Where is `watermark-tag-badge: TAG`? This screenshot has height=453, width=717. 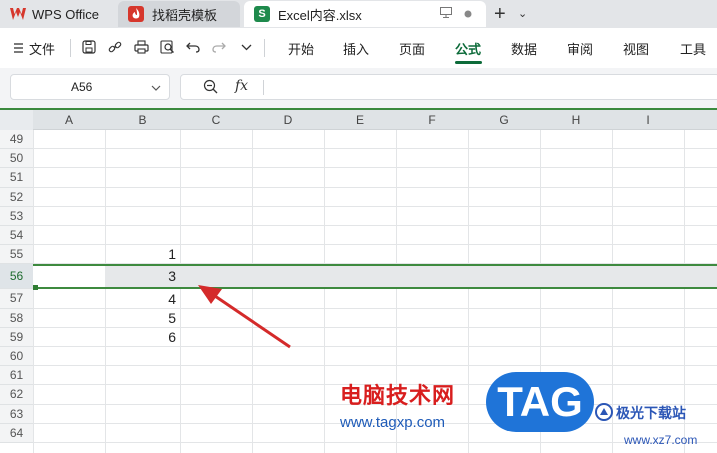 watermark-tag-badge: TAG is located at coordinates (540, 402).